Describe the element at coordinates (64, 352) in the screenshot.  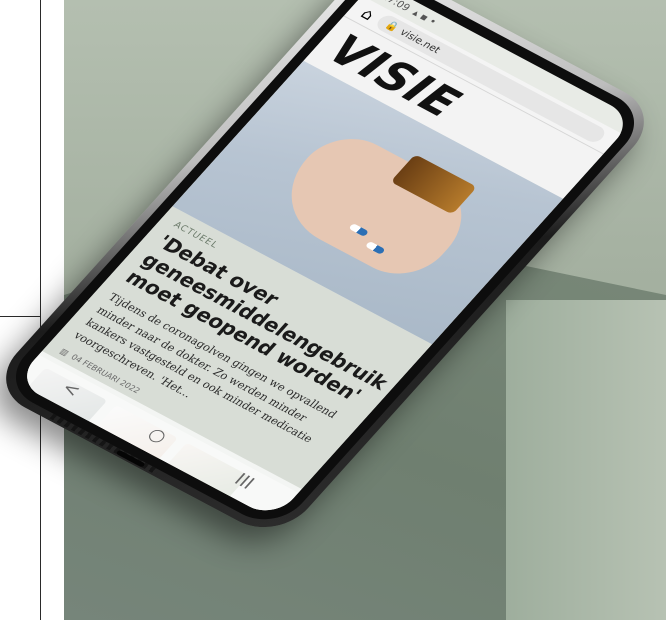
I see `calendar-icon: ▥` at that location.